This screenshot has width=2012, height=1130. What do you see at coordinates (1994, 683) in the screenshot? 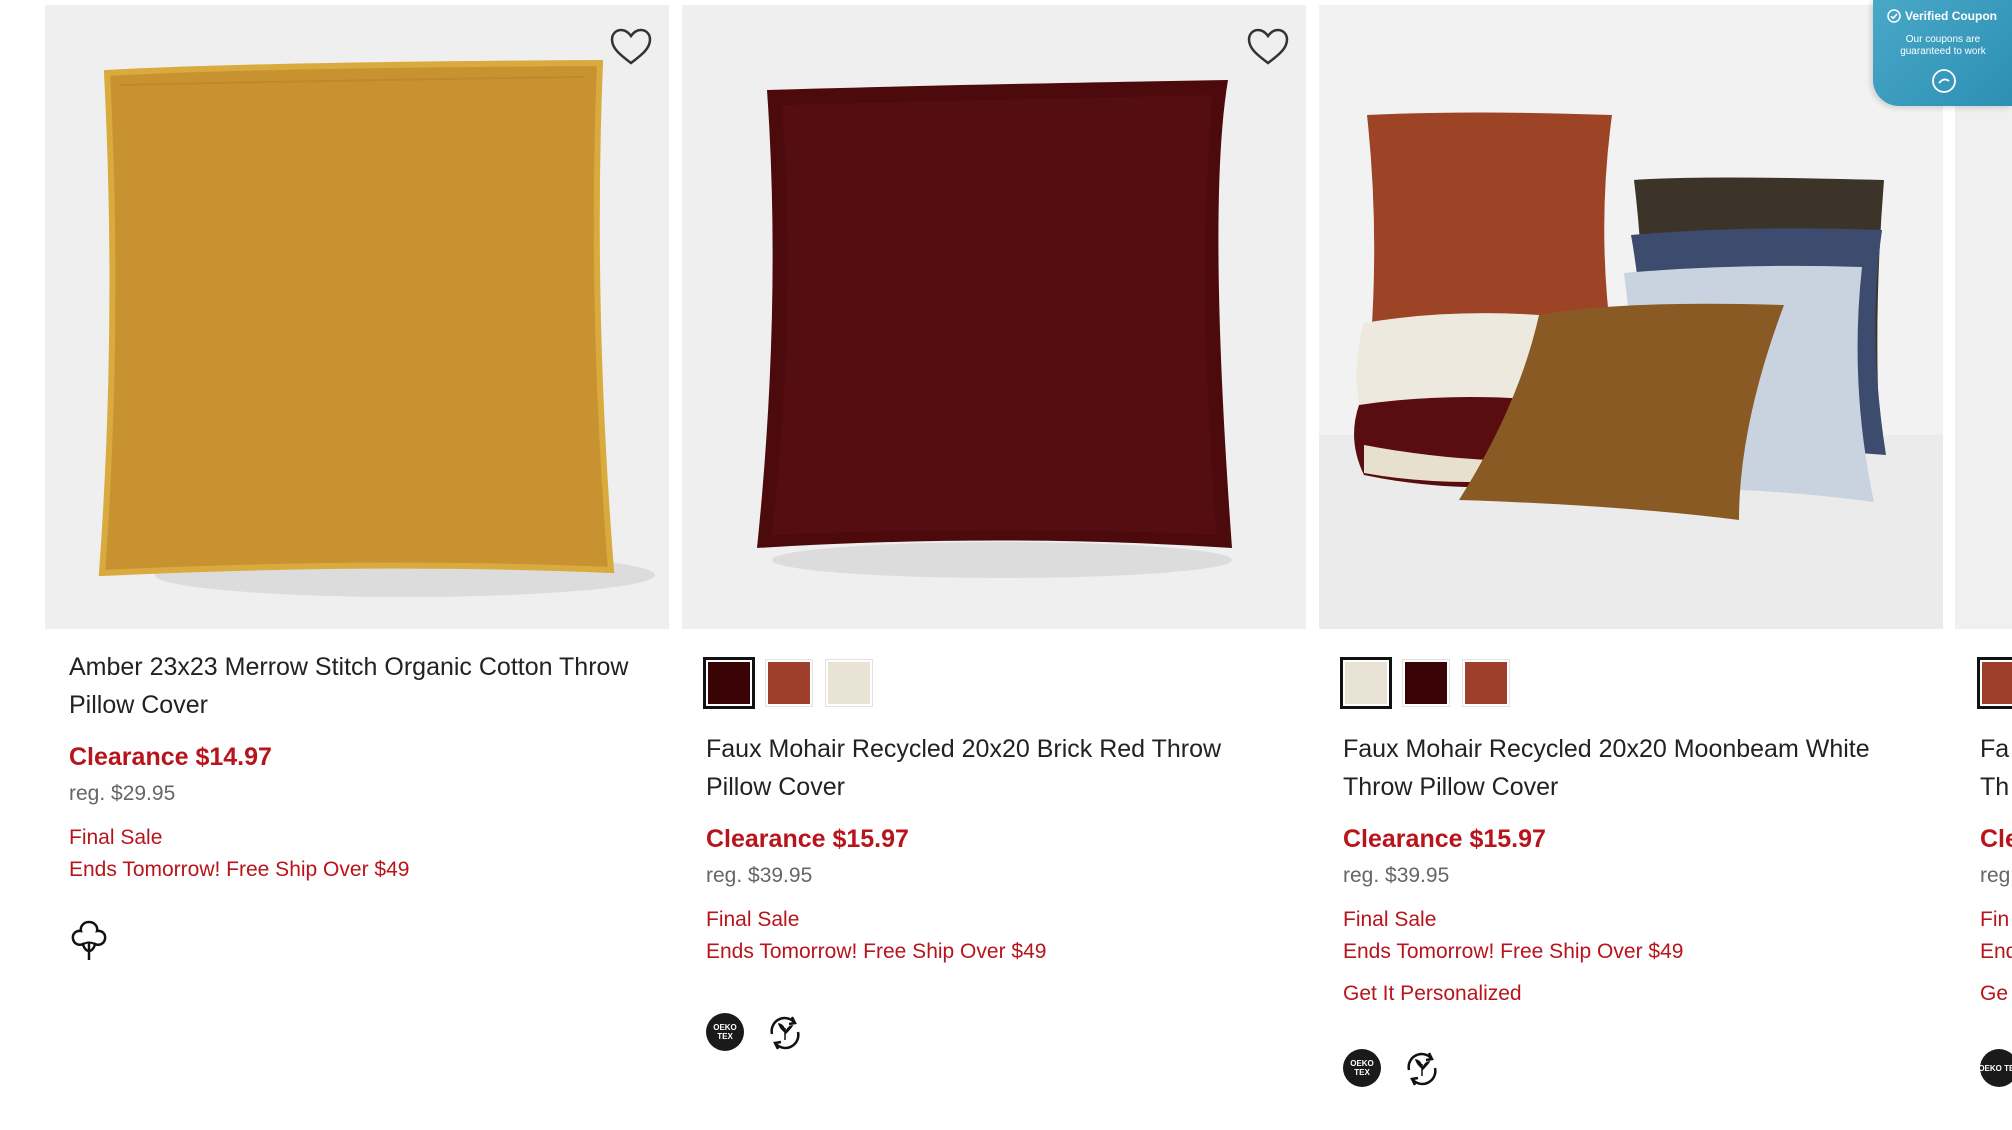
I see `swatch-partial` at bounding box center [1994, 683].